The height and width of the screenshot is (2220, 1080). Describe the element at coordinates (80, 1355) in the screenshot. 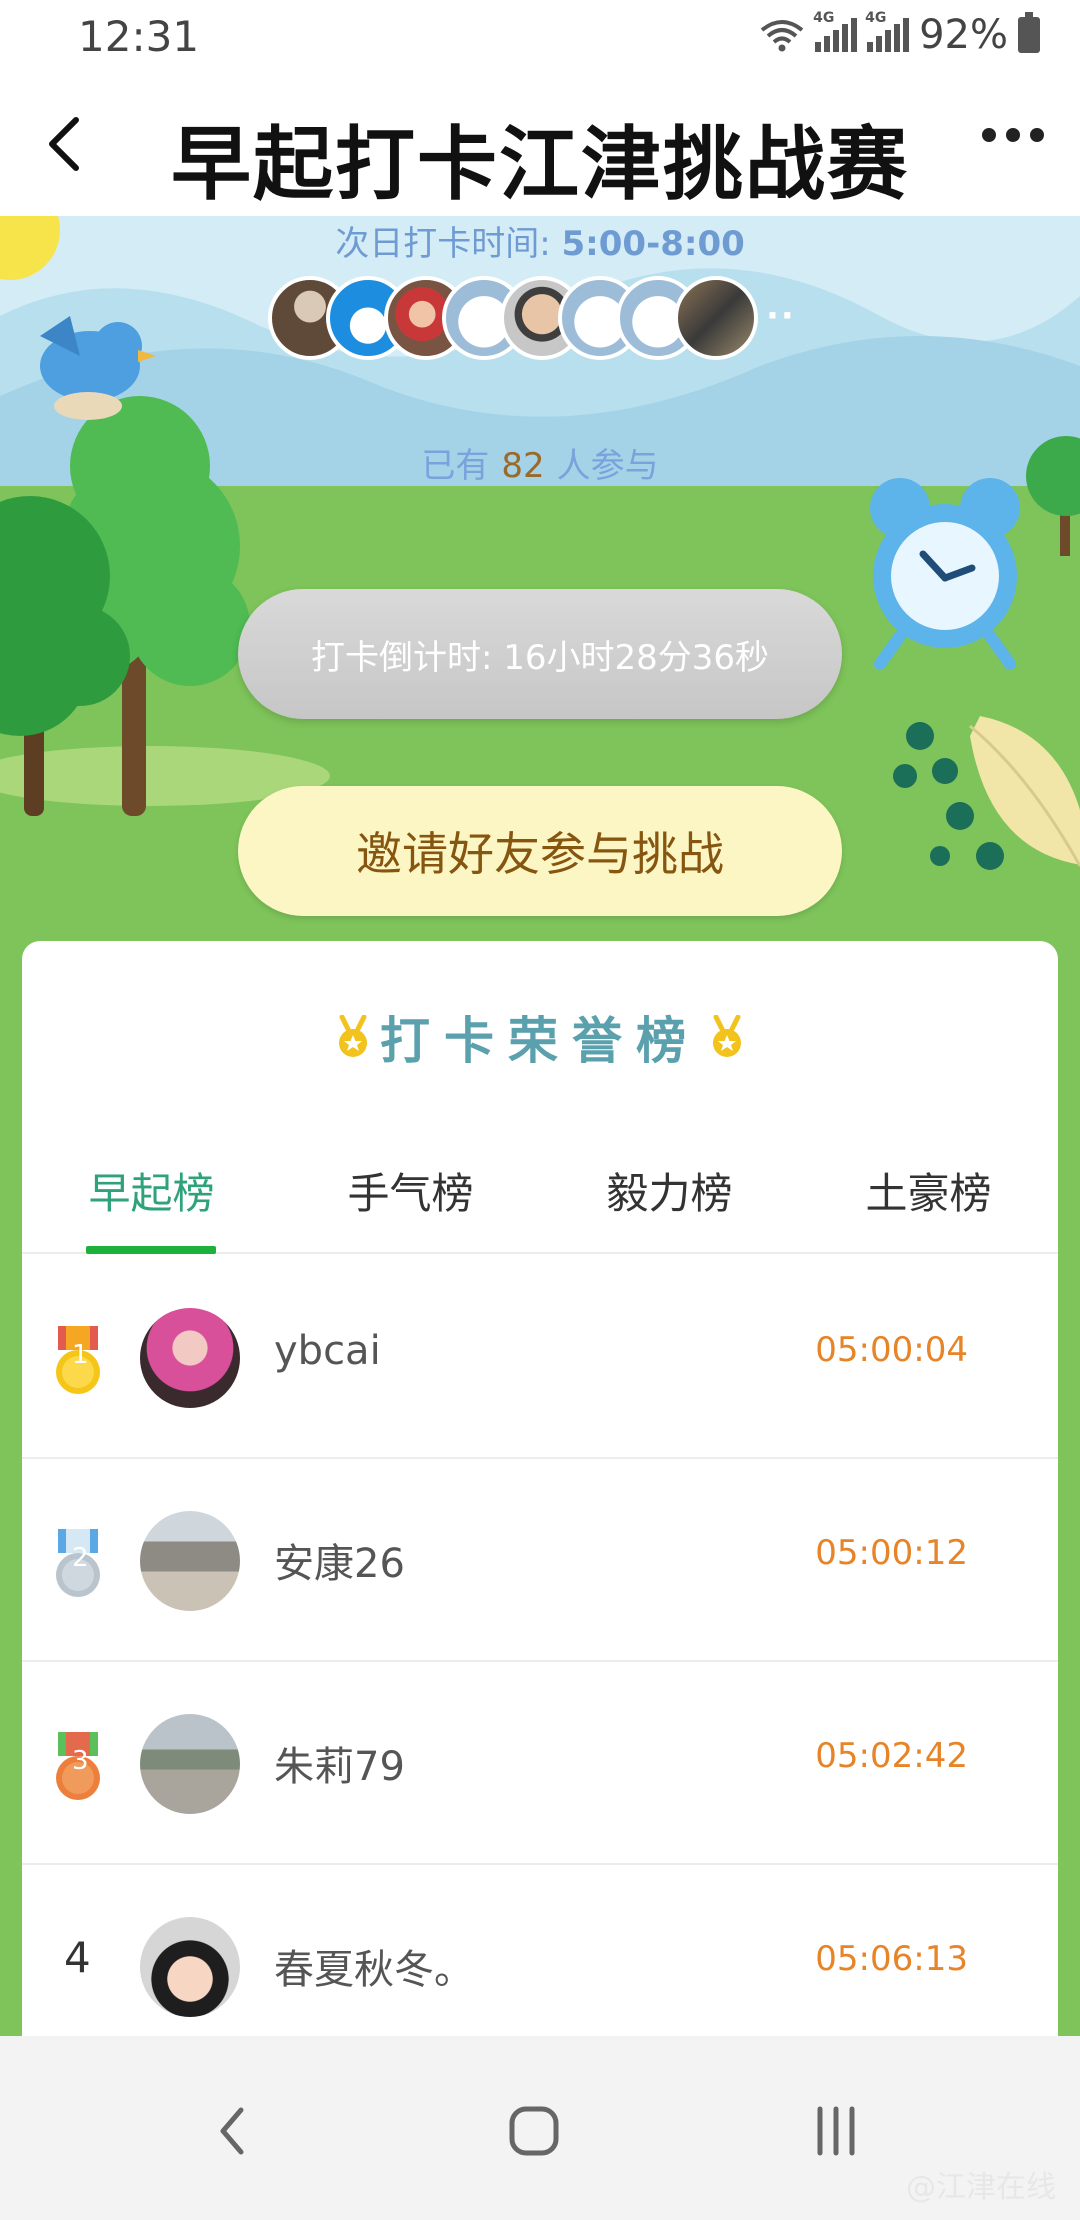

I see `rank-number: 1` at that location.